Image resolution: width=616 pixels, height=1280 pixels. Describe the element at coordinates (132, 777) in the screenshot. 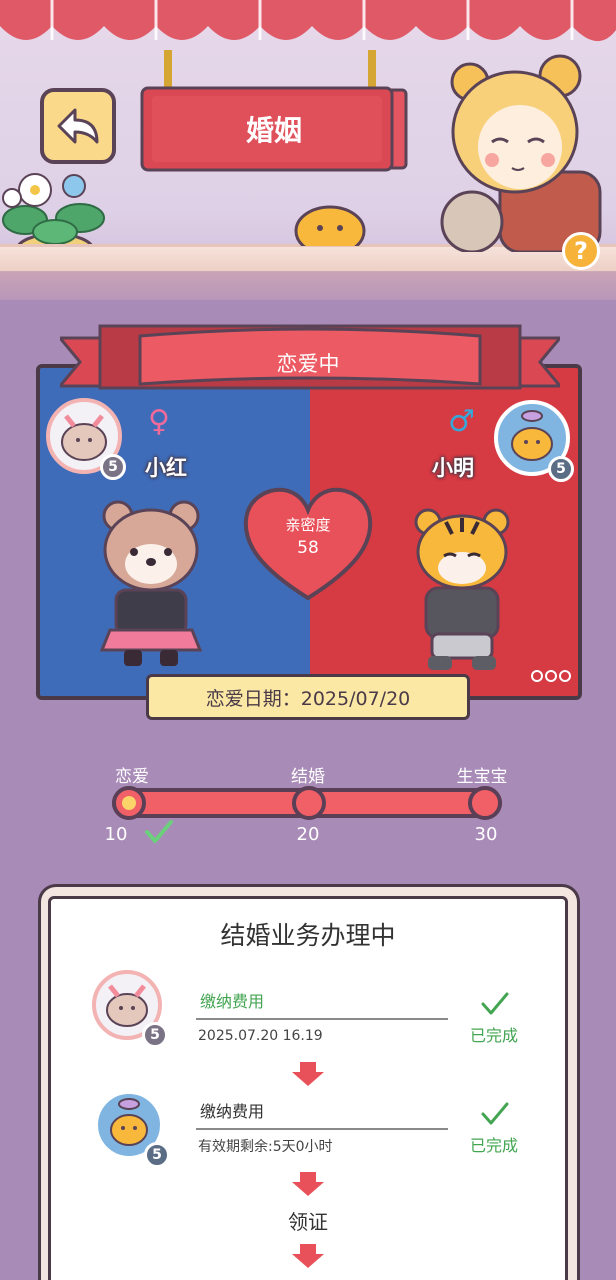

I see `stage-label-dating: 恋爱` at that location.